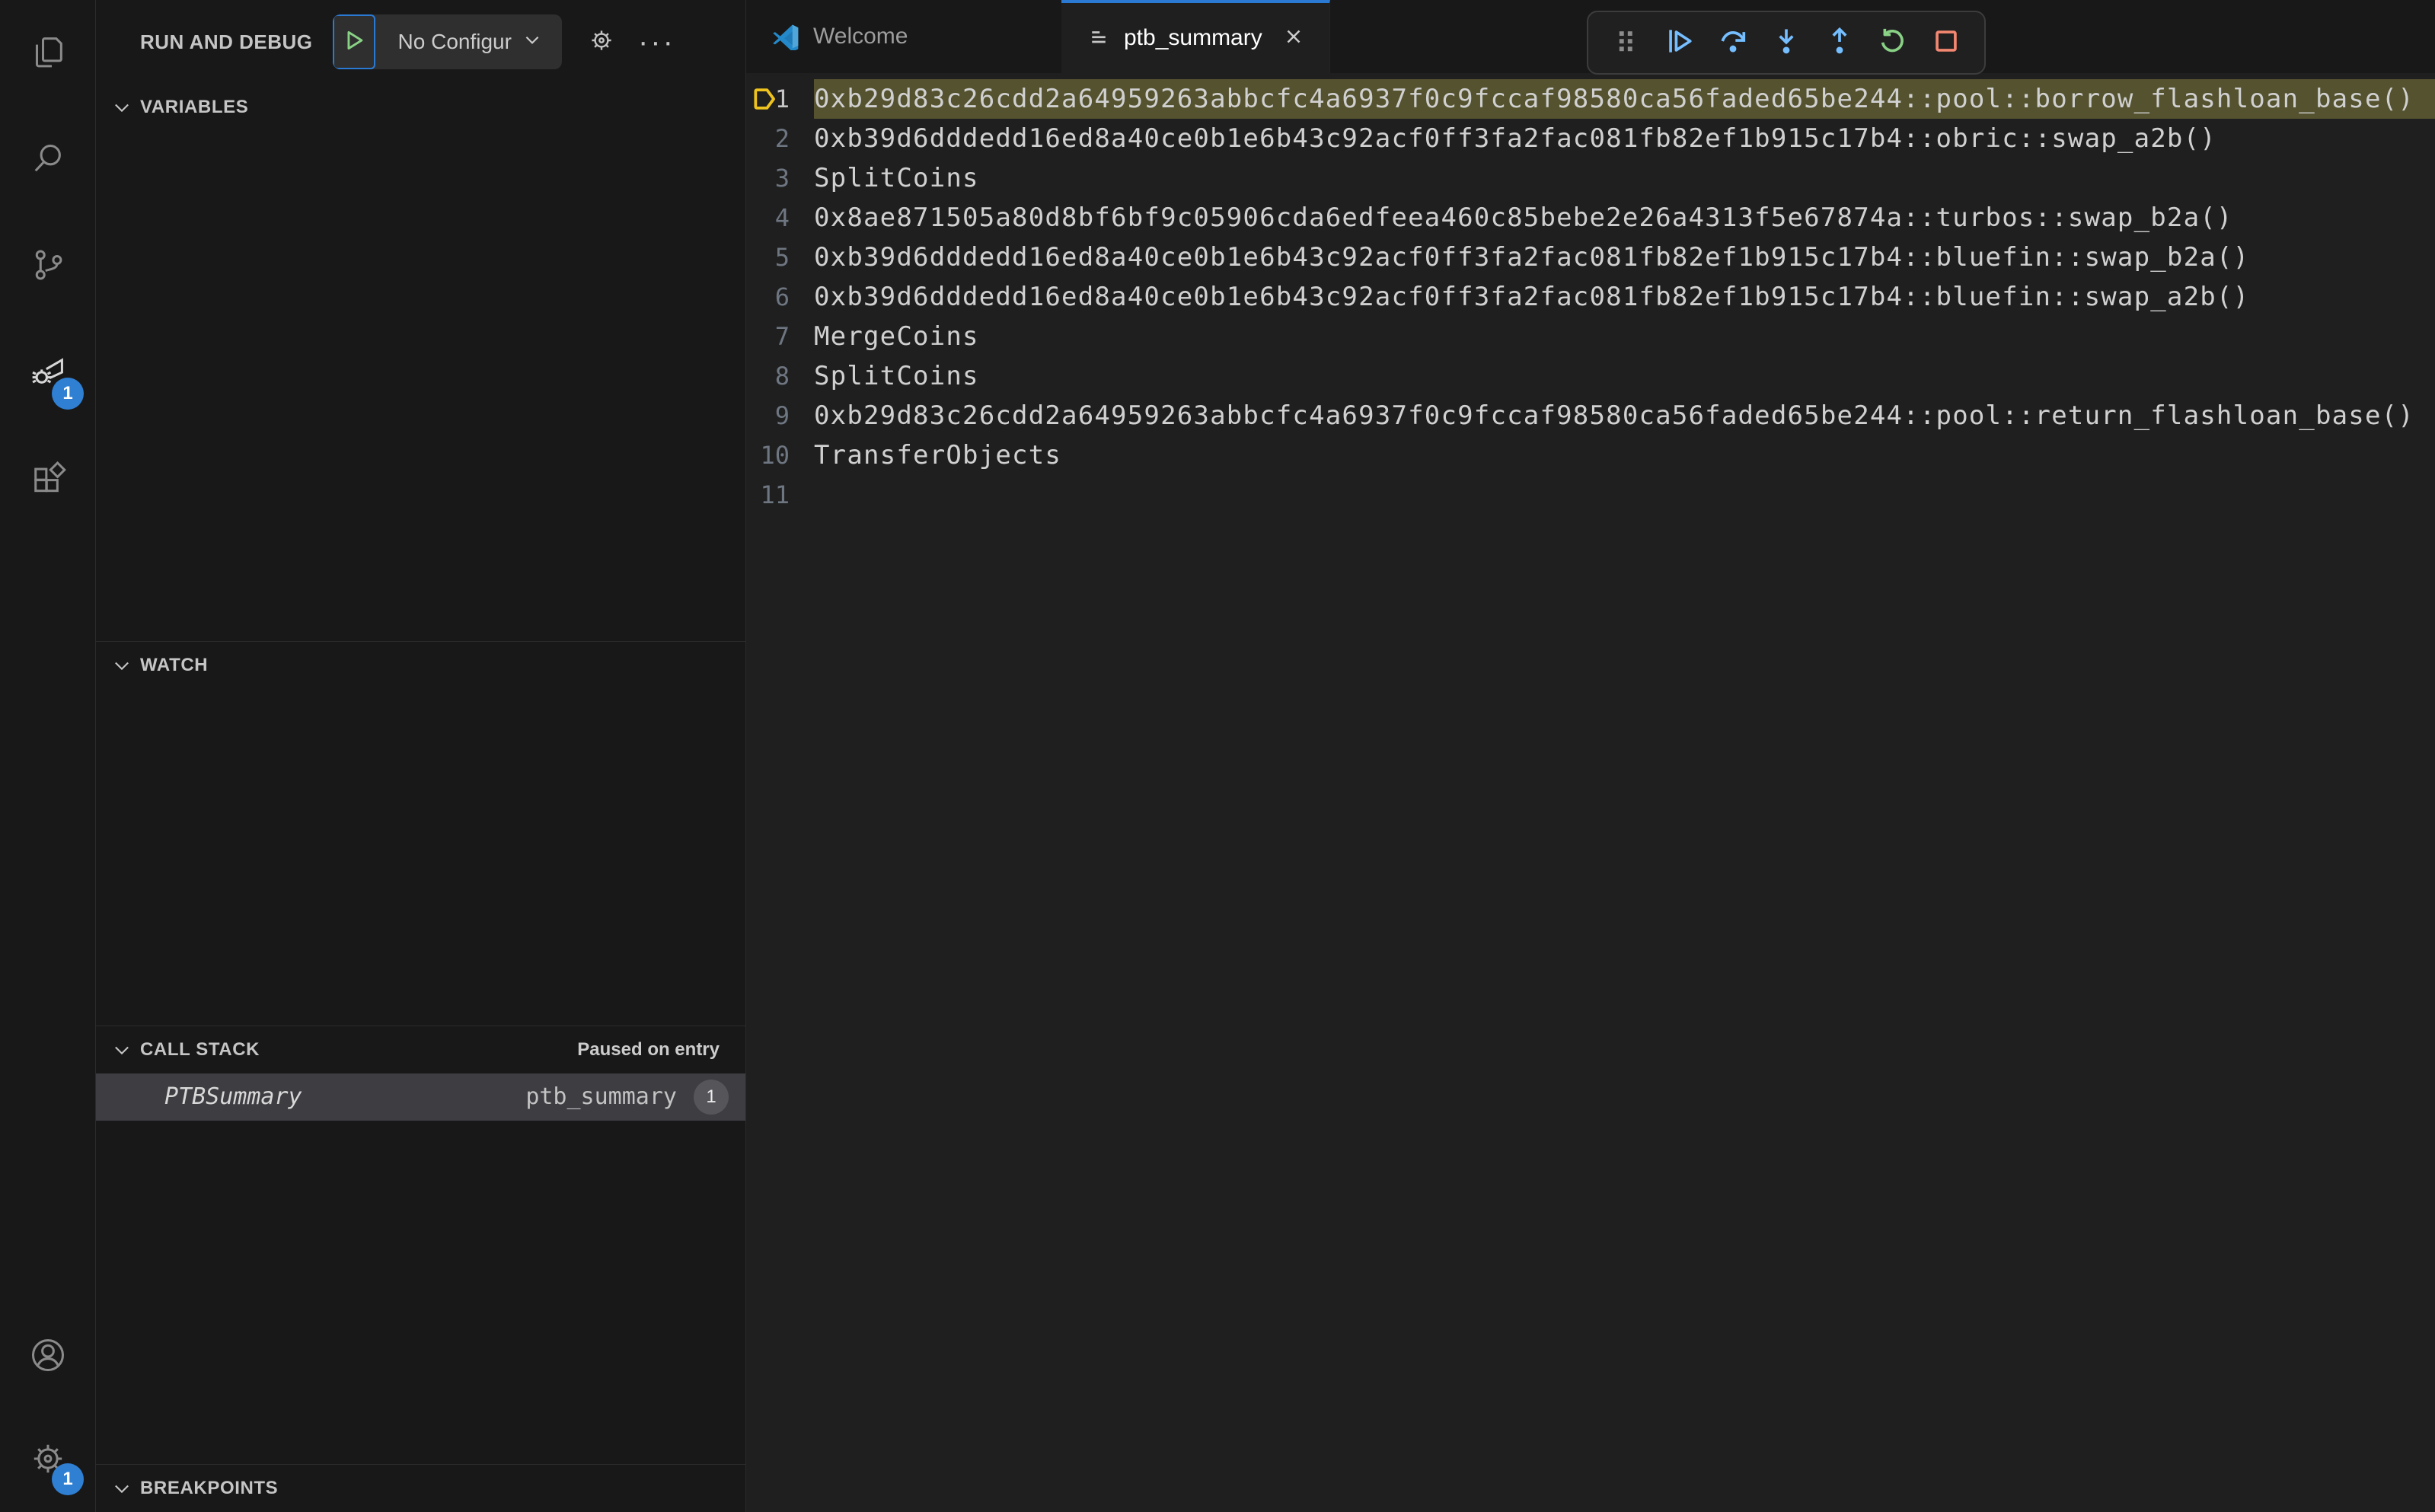  I want to click on step-over-button, so click(1733, 42).